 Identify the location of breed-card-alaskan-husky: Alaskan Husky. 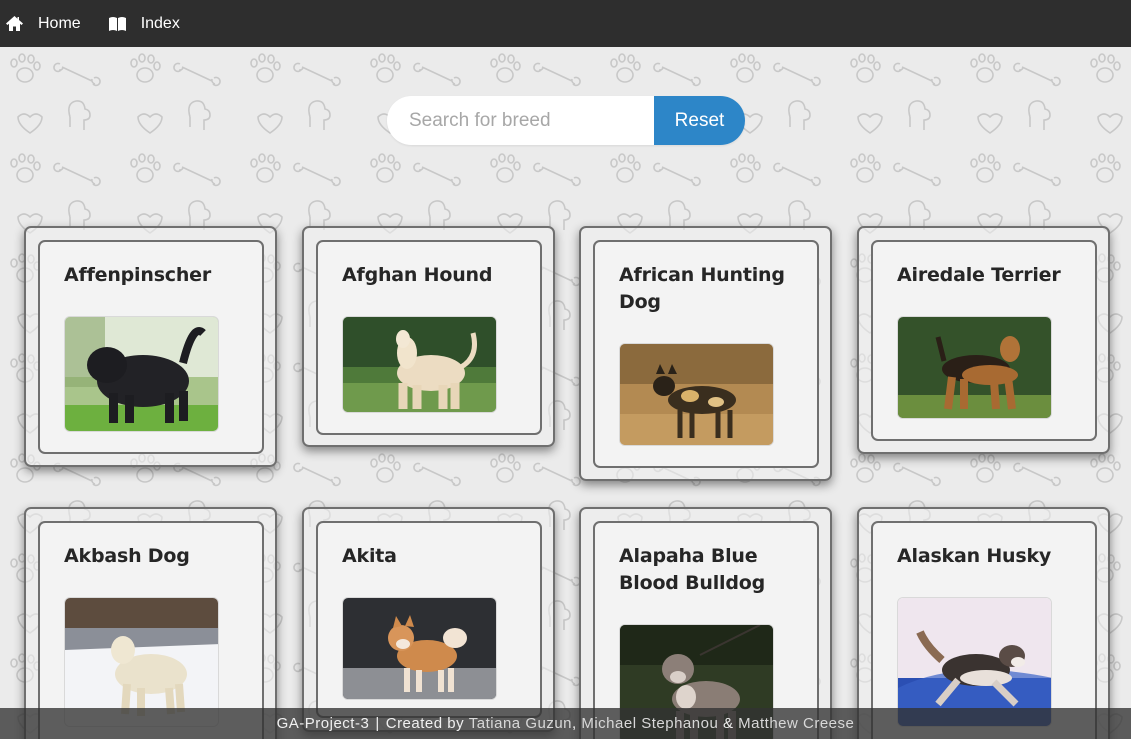
(983, 623).